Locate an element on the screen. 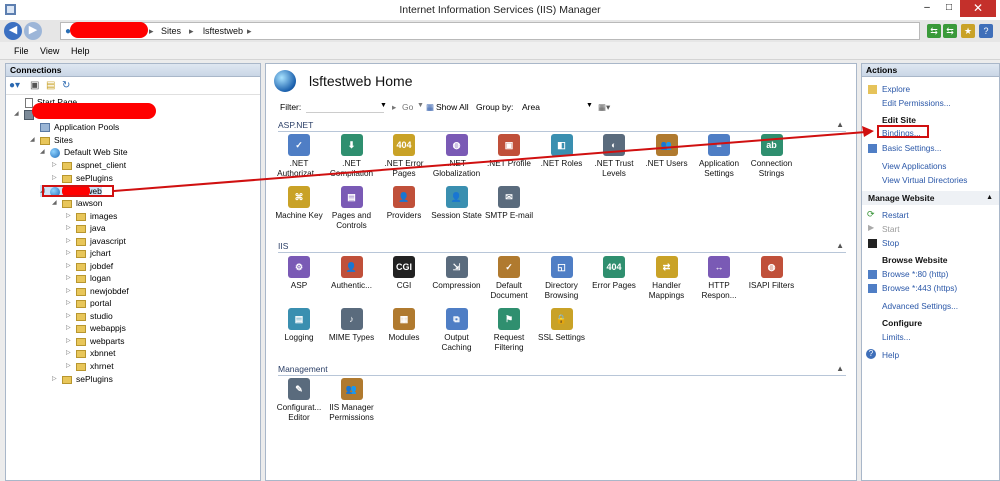 This screenshot has height=481, width=1000. tree-sites: ◢ Sites is located at coordinates (51, 140).